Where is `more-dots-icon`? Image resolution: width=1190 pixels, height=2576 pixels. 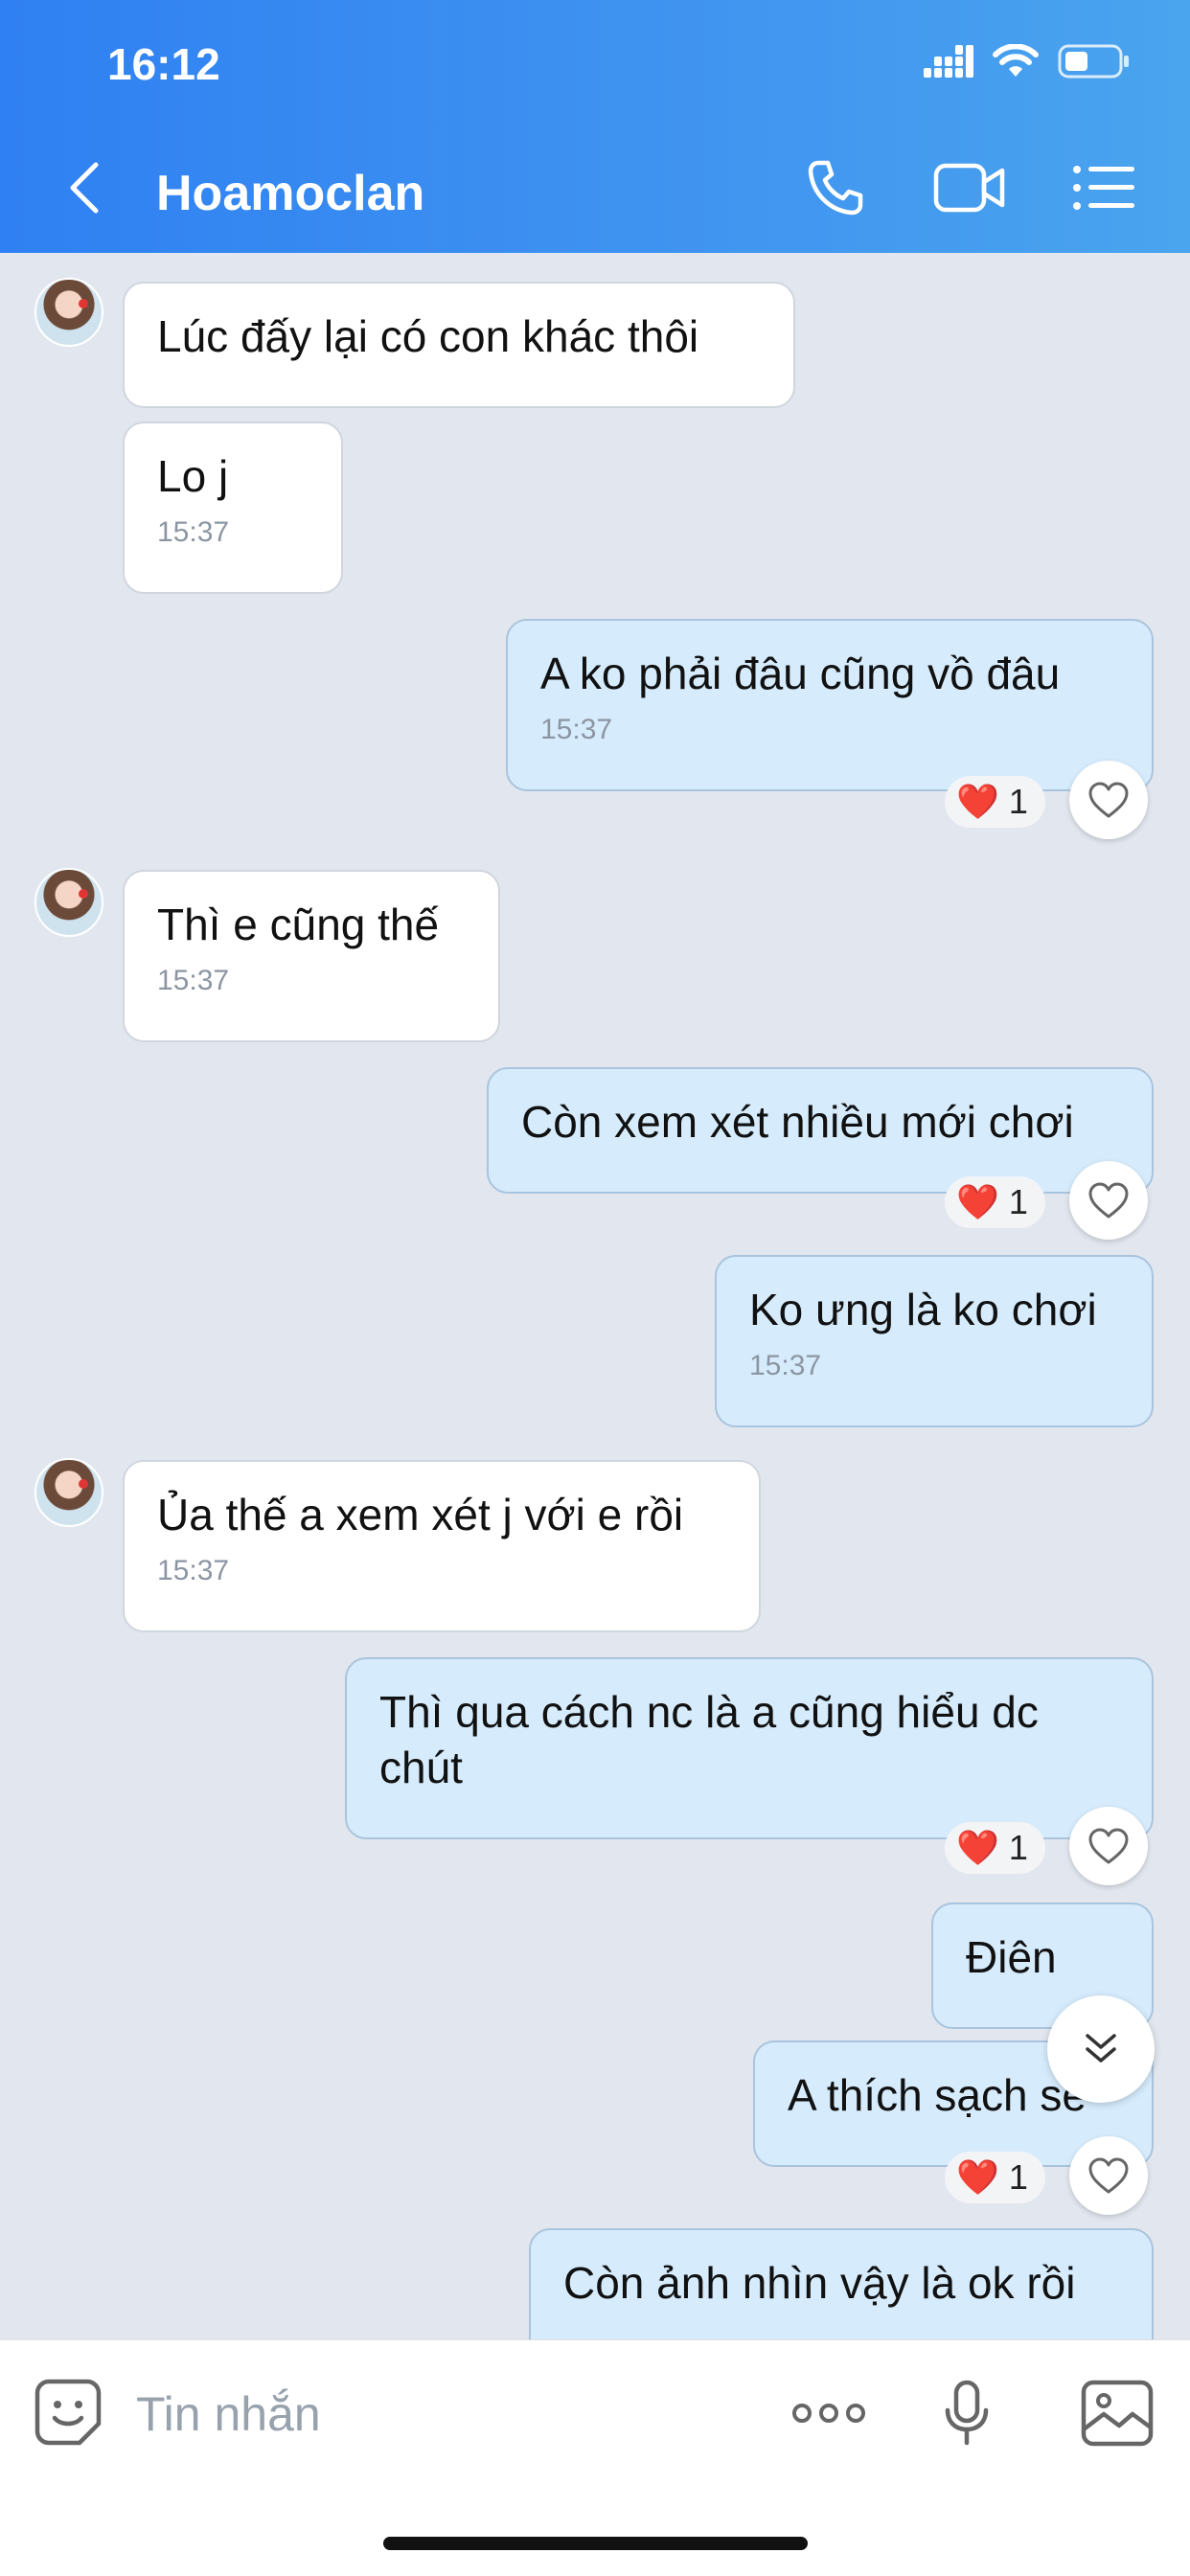 more-dots-icon is located at coordinates (828, 2414).